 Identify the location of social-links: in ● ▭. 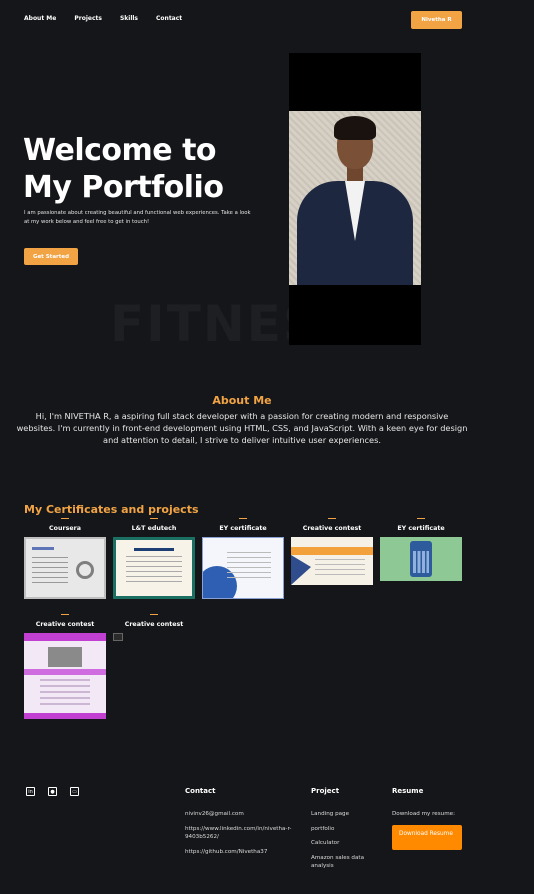
(52, 791).